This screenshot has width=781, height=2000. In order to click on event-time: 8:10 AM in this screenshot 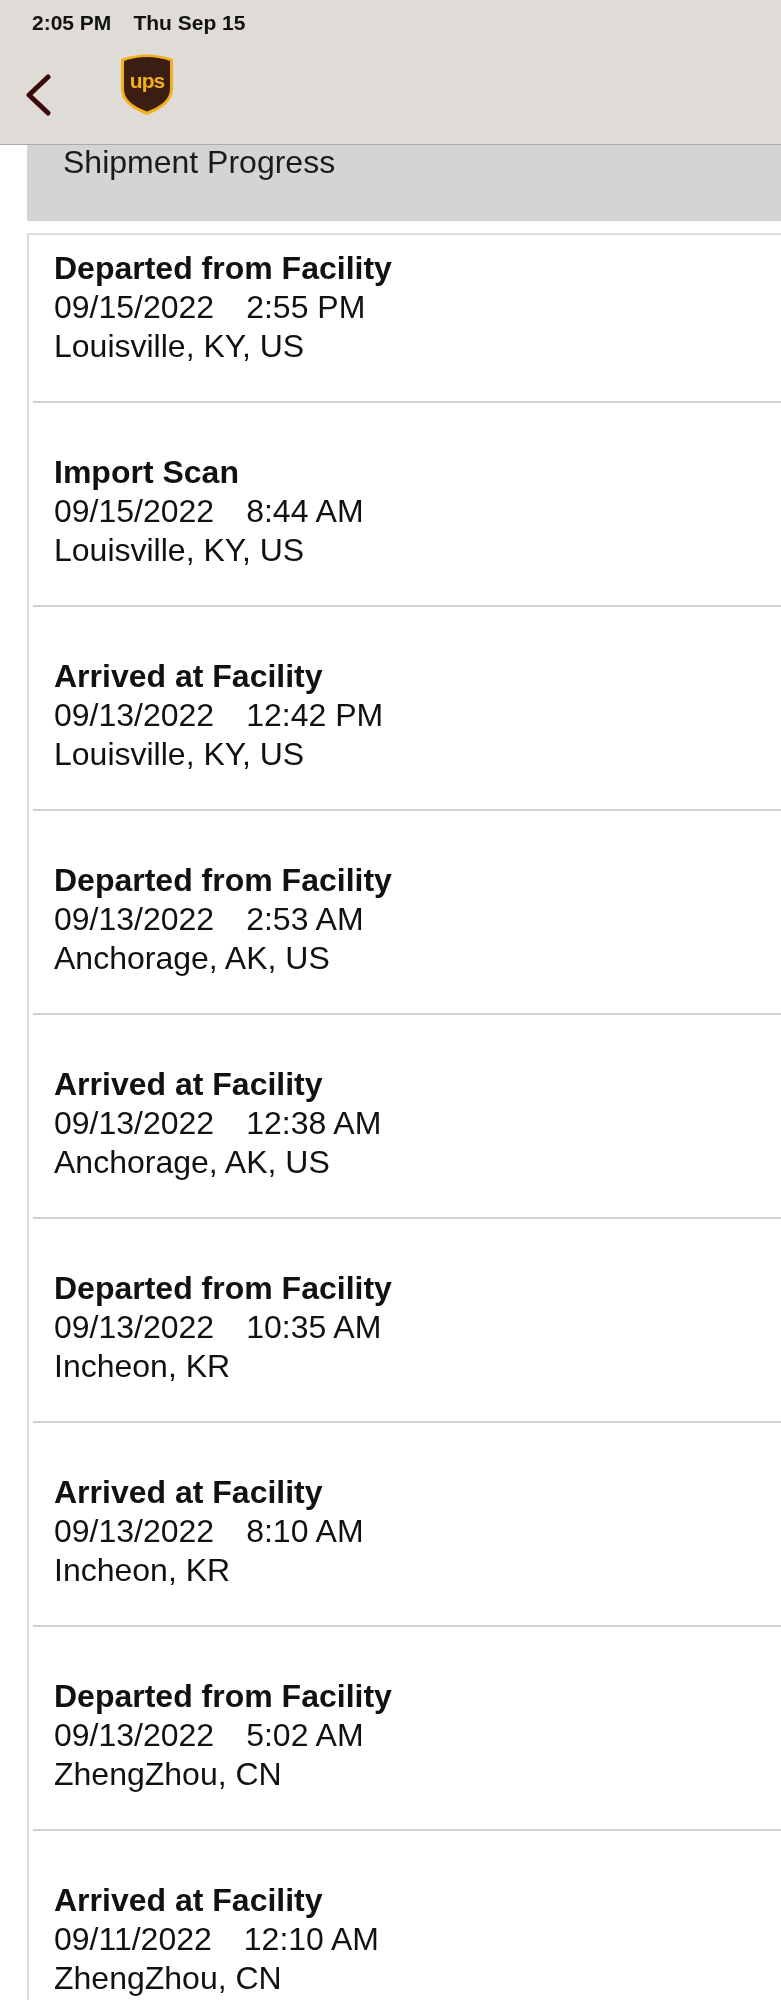, I will do `click(305, 1531)`.